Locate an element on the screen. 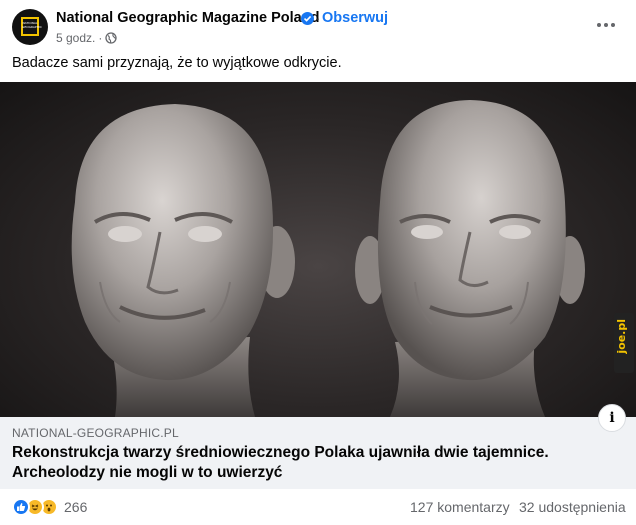  verified-badge-icon is located at coordinates (307, 18).